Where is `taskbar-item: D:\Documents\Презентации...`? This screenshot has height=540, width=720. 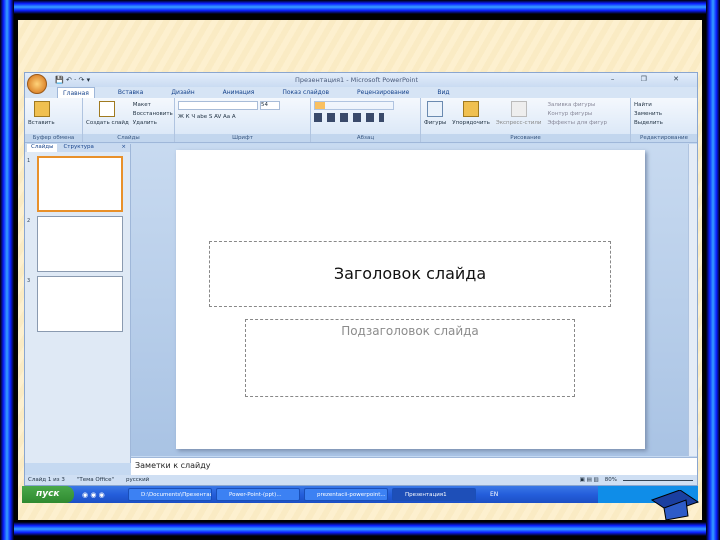
taskbar-item: D:\Documents\Презентации... is located at coordinates (170, 494).